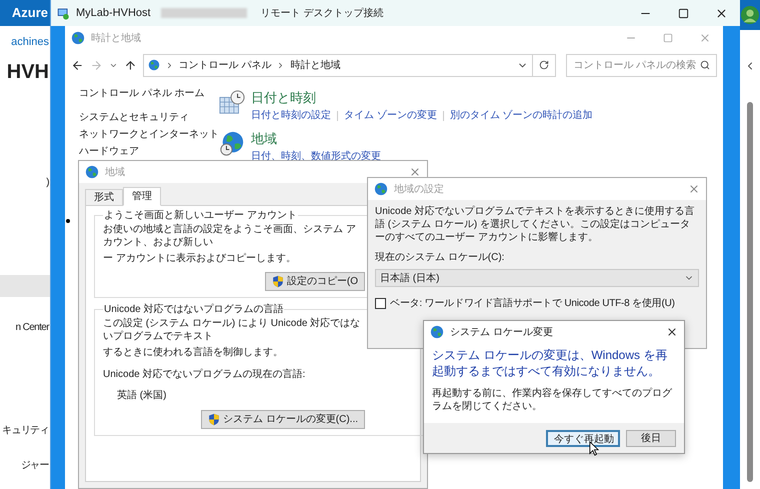 This screenshot has height=489, width=760. What do you see at coordinates (193, 309) in the screenshot?
I see `group-heading: Unicode 対応ではないプログラムの言語` at bounding box center [193, 309].